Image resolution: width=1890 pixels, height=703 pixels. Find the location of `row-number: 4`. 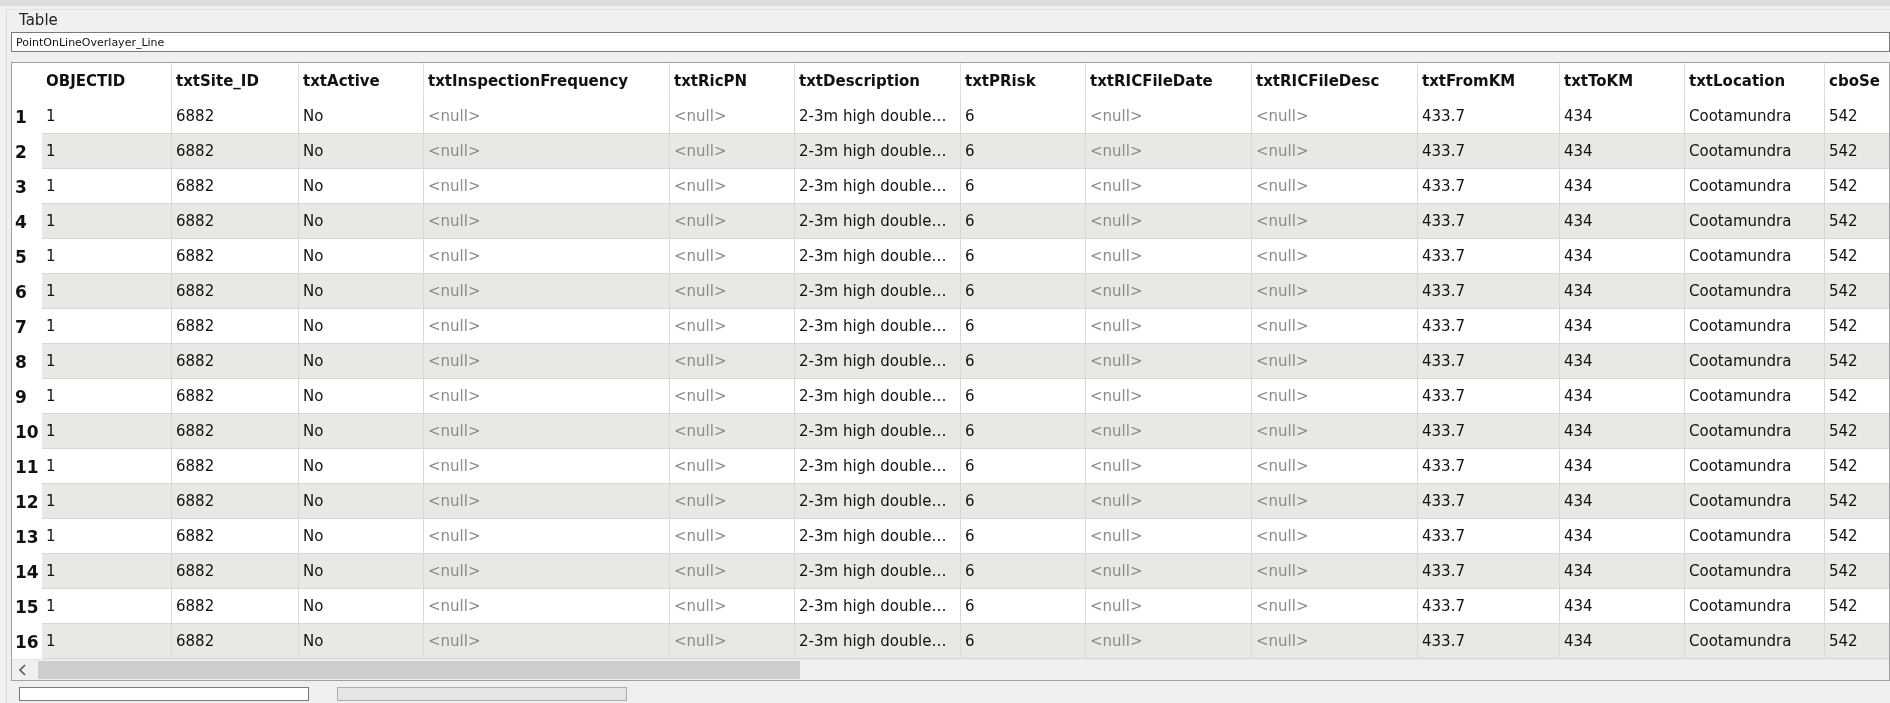

row-number: 4 is located at coordinates (27, 221).